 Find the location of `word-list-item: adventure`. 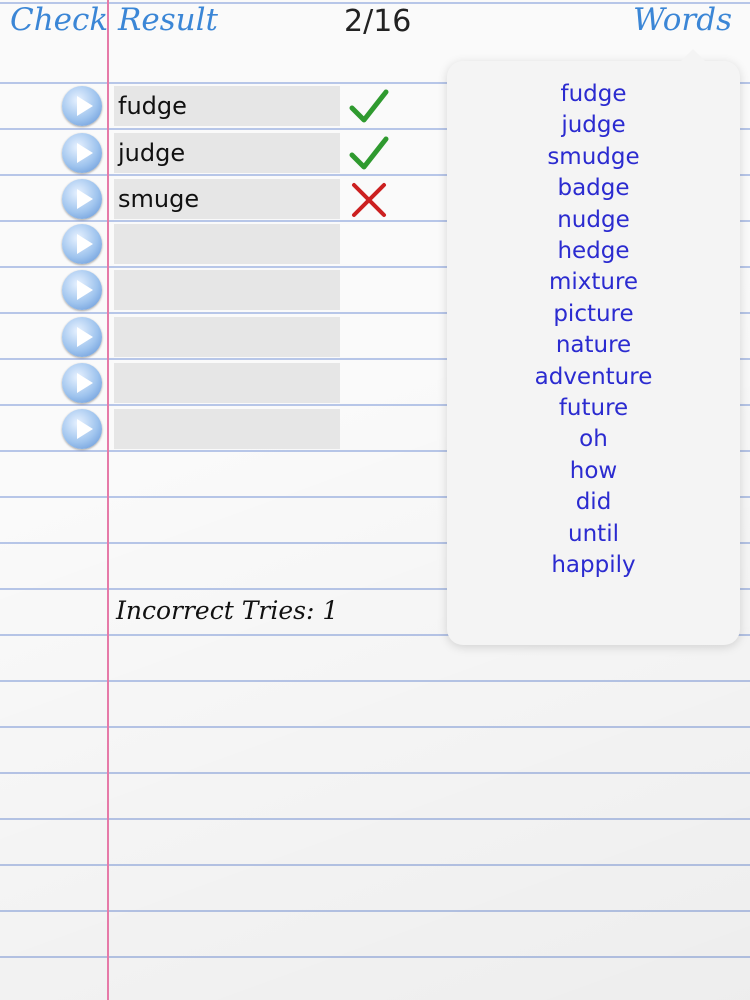

word-list-item: adventure is located at coordinates (593, 377).